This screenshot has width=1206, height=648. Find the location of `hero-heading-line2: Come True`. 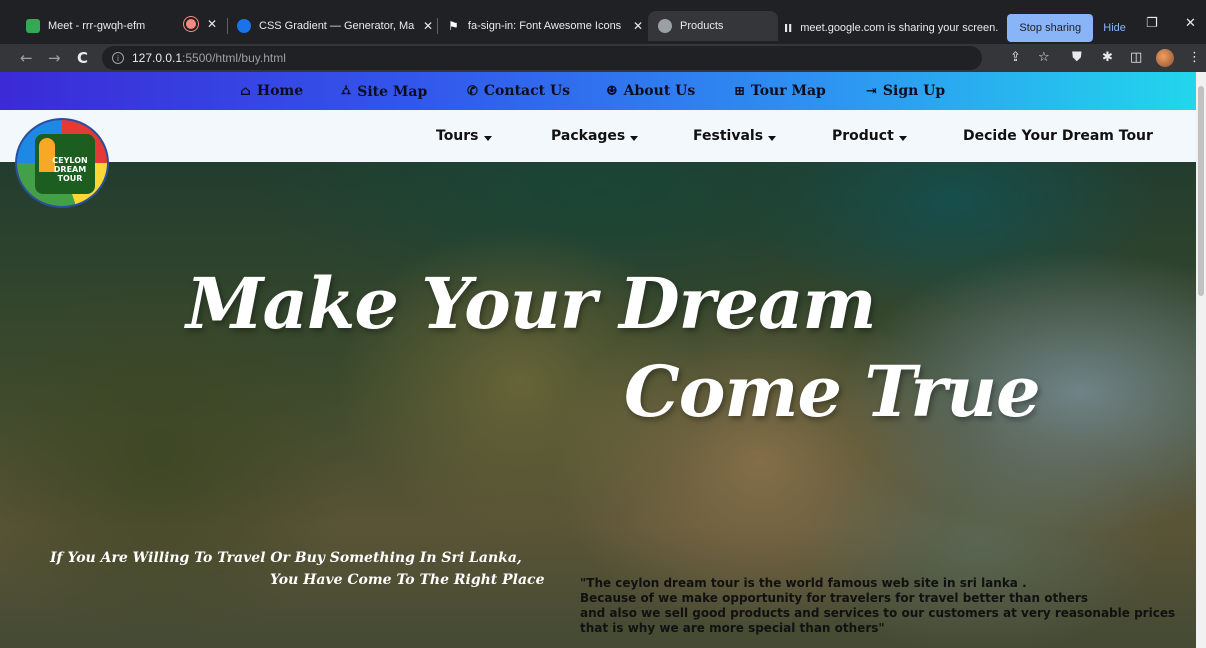

hero-heading-line2: Come True is located at coordinates (832, 391).